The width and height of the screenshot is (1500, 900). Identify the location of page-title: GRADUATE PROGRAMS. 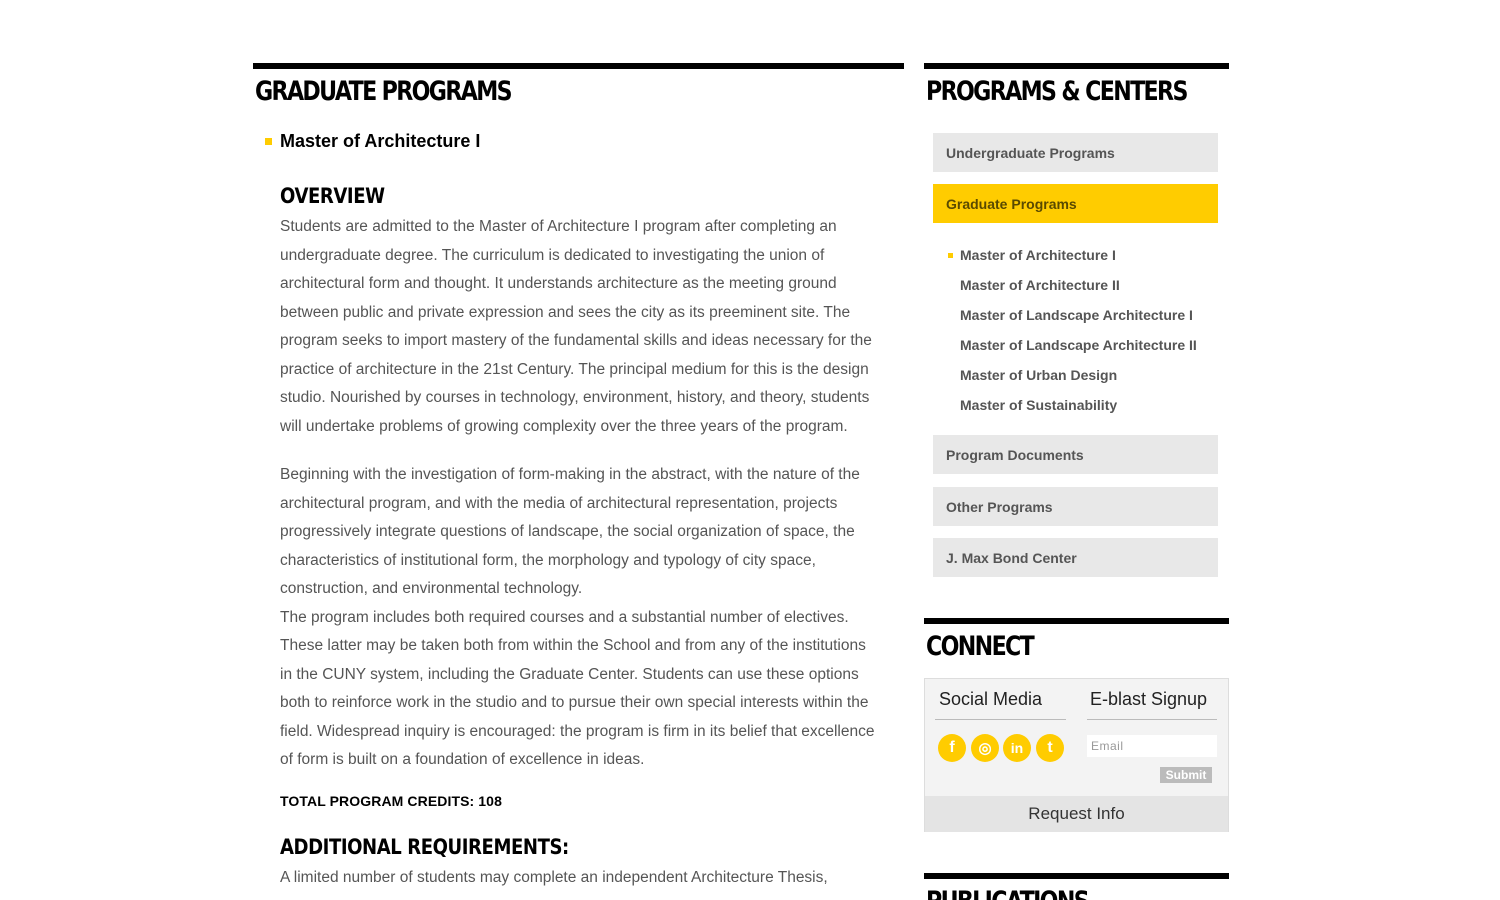
(384, 91).